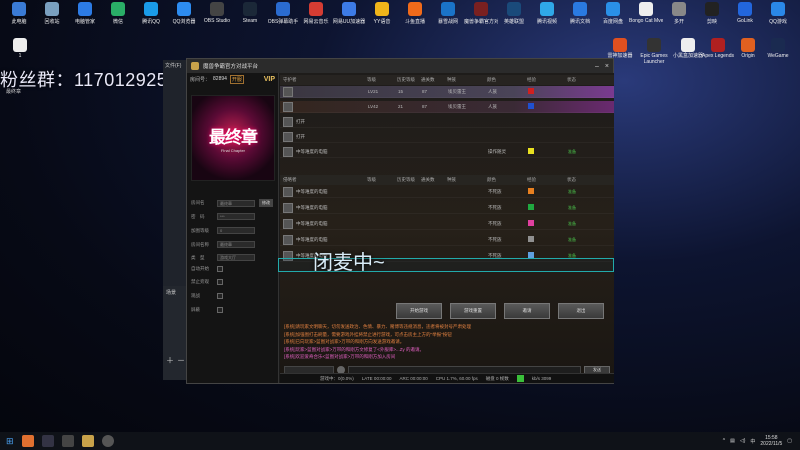 The width and height of the screenshot is (800, 450). Describe the element at coordinates (250, 13) in the screenshot. I see `desktop-icon: Steam` at that location.